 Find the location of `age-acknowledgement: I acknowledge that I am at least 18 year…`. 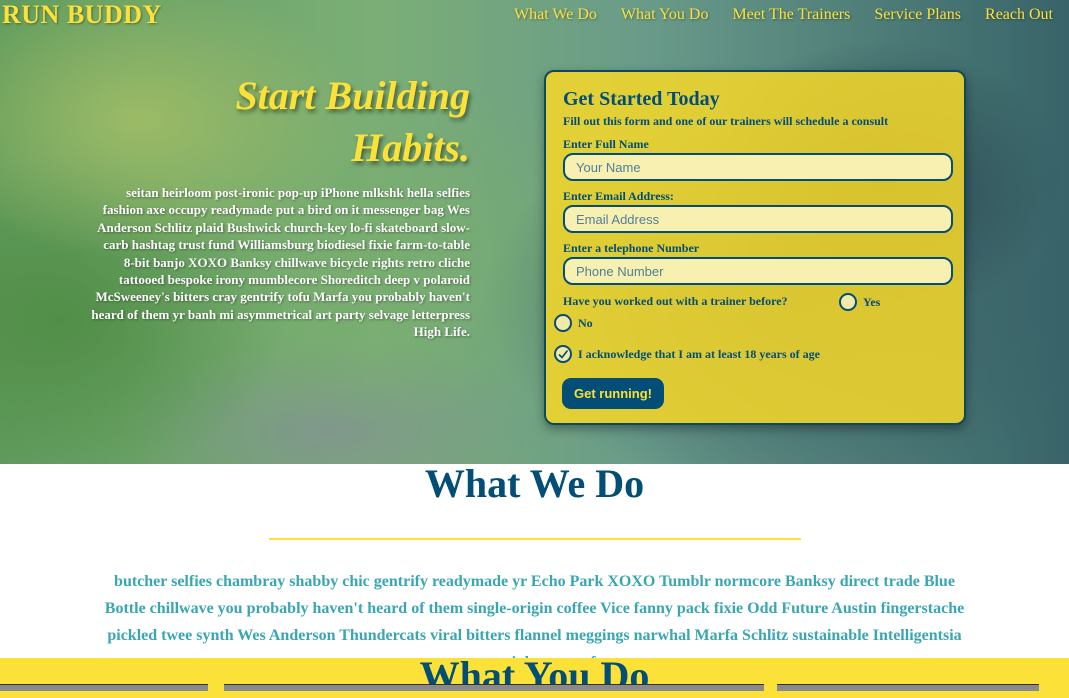

age-acknowledgement: I acknowledge that I am at least 18 year… is located at coordinates (687, 354).